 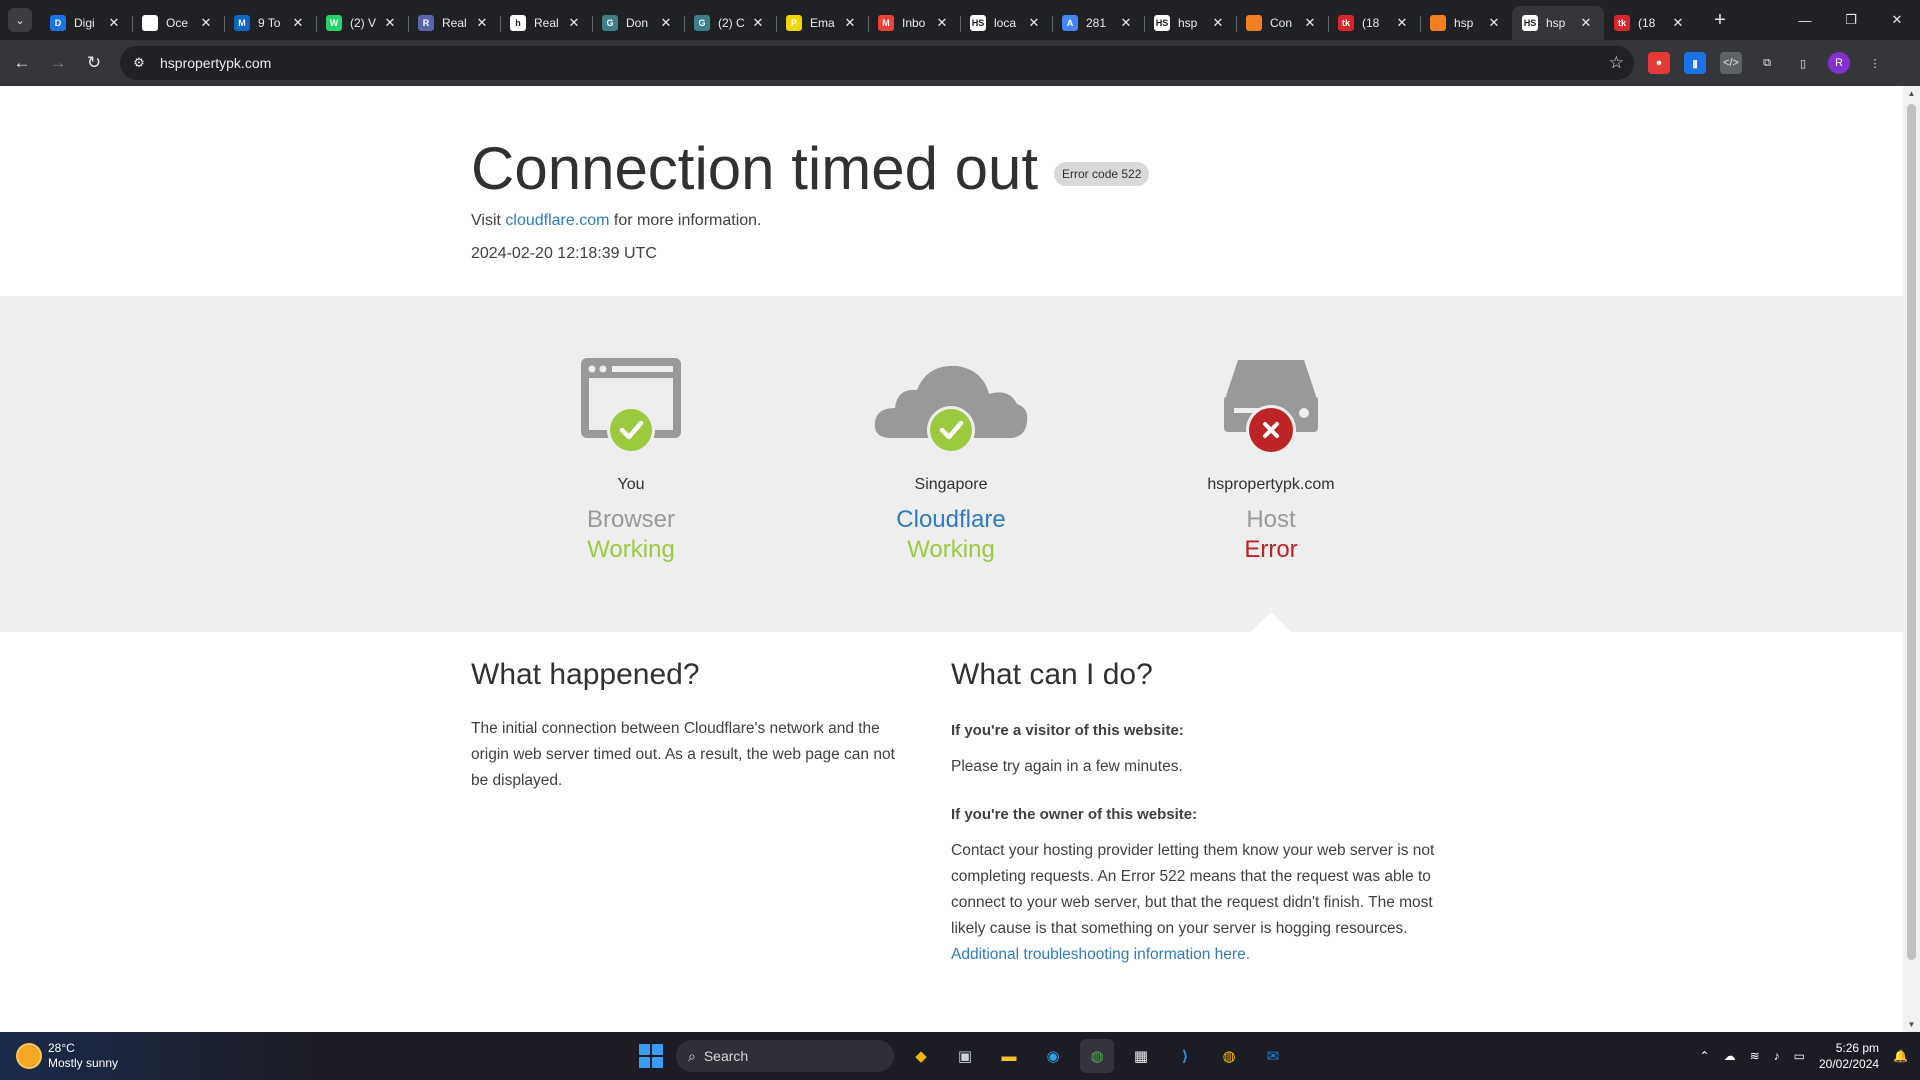 I want to click on extensions-puzzle-icon: ⧉, so click(x=1767, y=63).